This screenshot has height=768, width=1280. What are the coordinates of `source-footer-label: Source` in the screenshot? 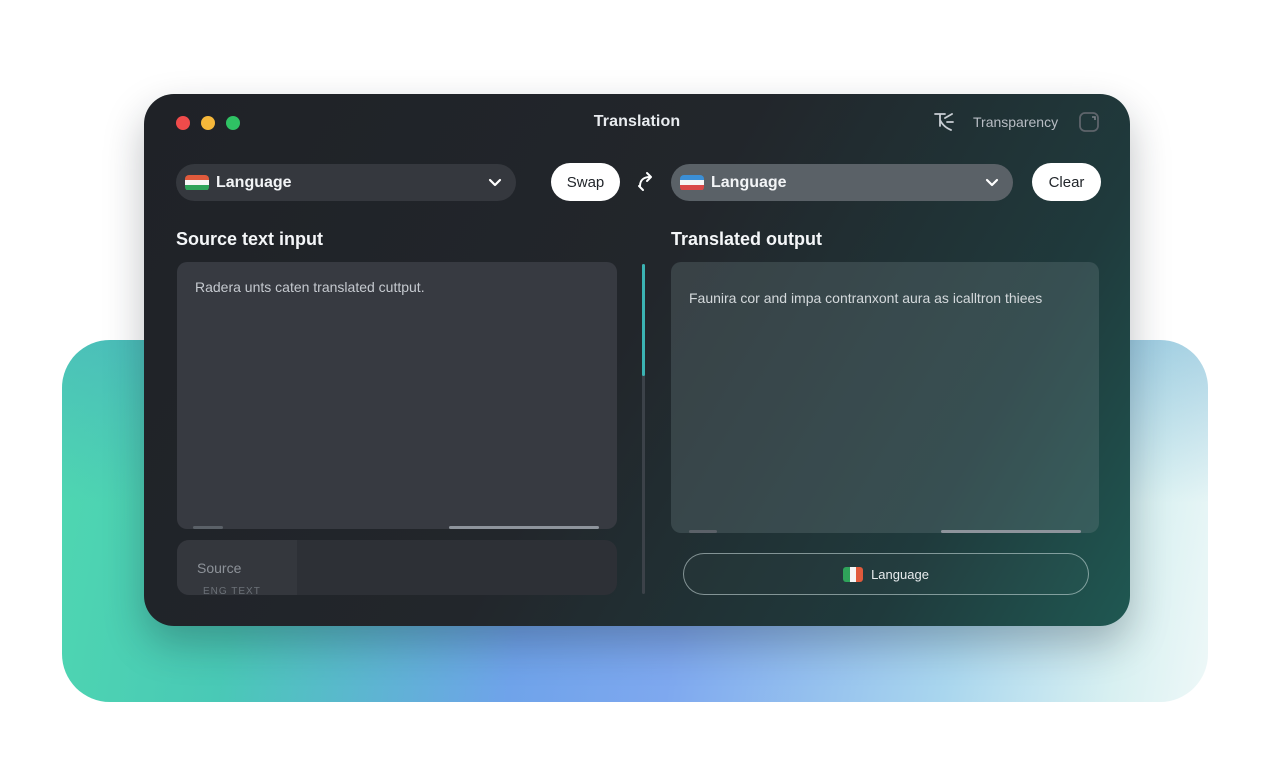 It's located at (219, 568).